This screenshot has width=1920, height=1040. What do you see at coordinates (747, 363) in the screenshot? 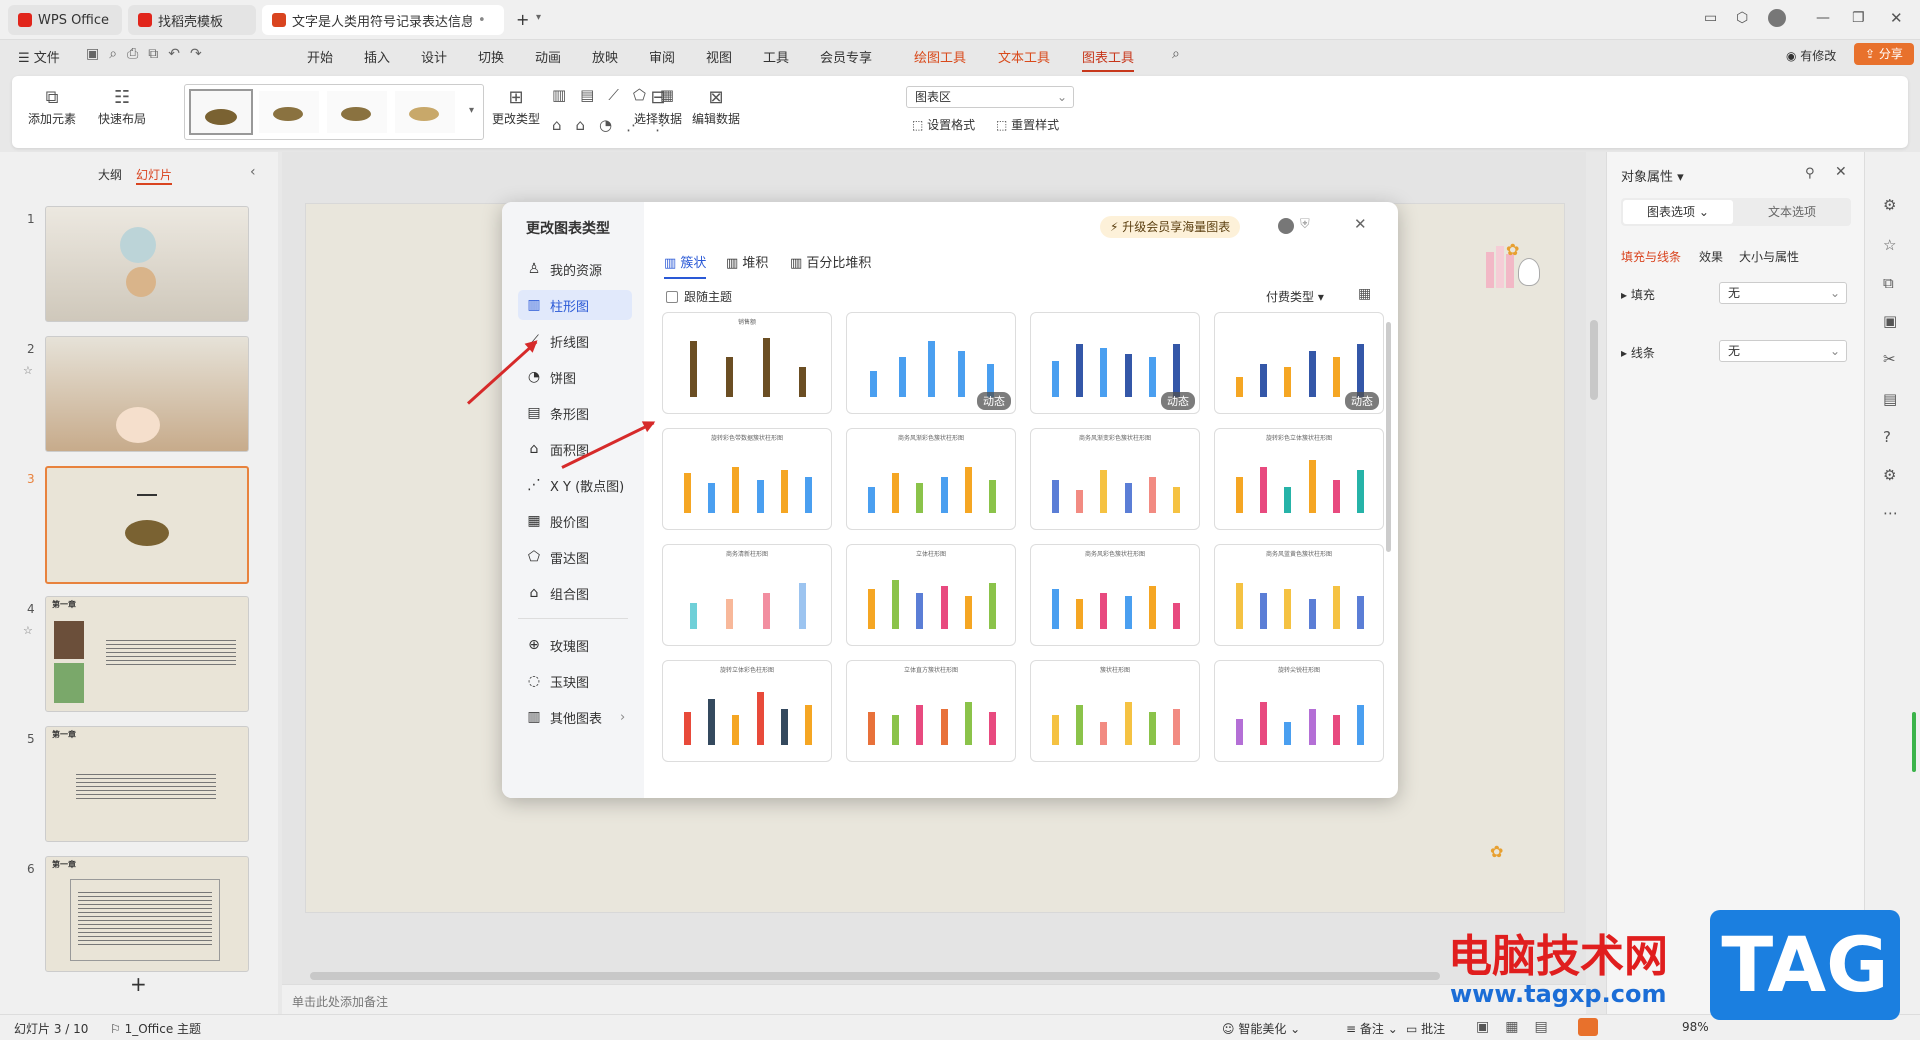
I see `chart-template-card: 销售额` at bounding box center [747, 363].